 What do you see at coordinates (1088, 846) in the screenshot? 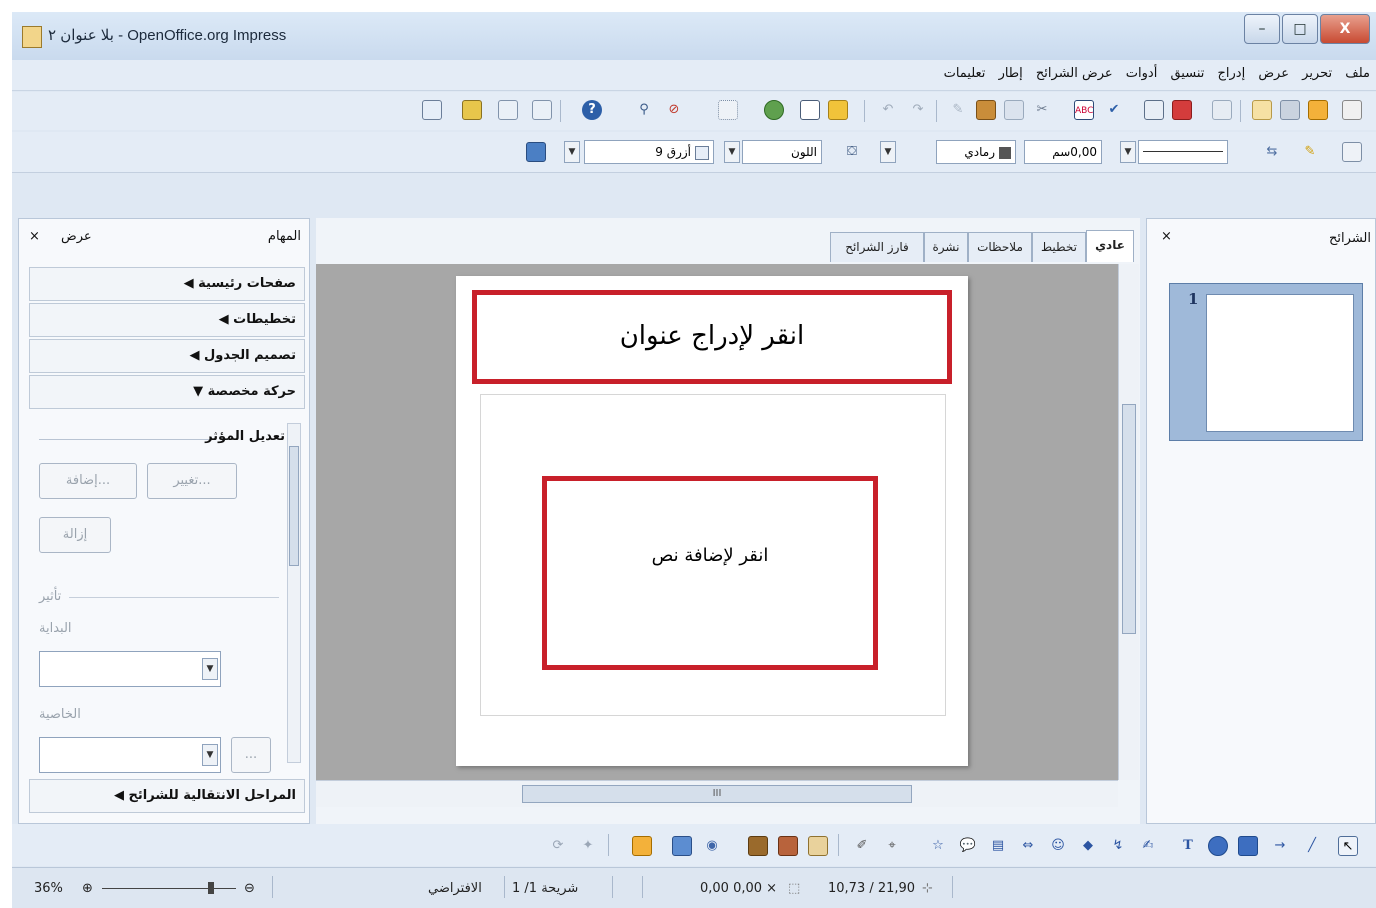
I see `basic-shapes-icon: ◆` at bounding box center [1088, 846].